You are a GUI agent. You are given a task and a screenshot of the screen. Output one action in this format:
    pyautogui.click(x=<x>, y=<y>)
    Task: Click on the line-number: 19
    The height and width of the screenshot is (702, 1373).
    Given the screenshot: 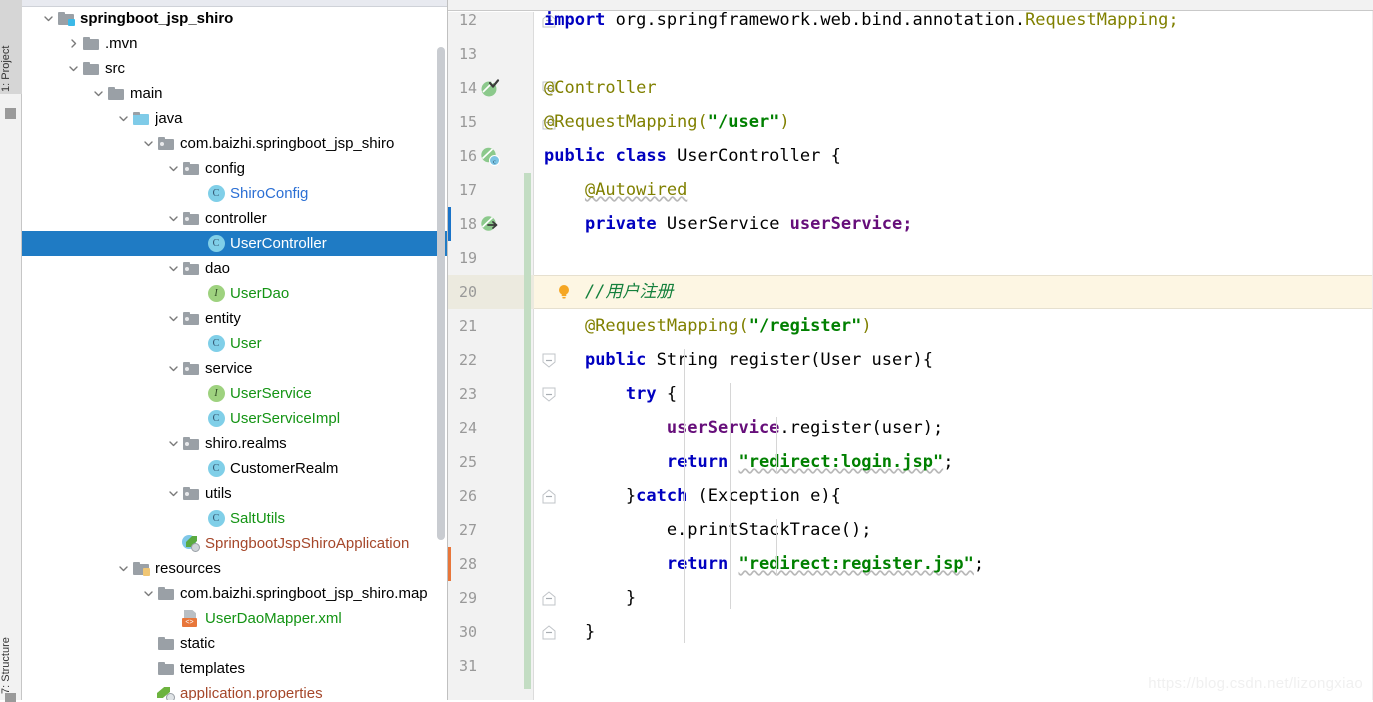 What is the action you would take?
    pyautogui.click(x=467, y=258)
    